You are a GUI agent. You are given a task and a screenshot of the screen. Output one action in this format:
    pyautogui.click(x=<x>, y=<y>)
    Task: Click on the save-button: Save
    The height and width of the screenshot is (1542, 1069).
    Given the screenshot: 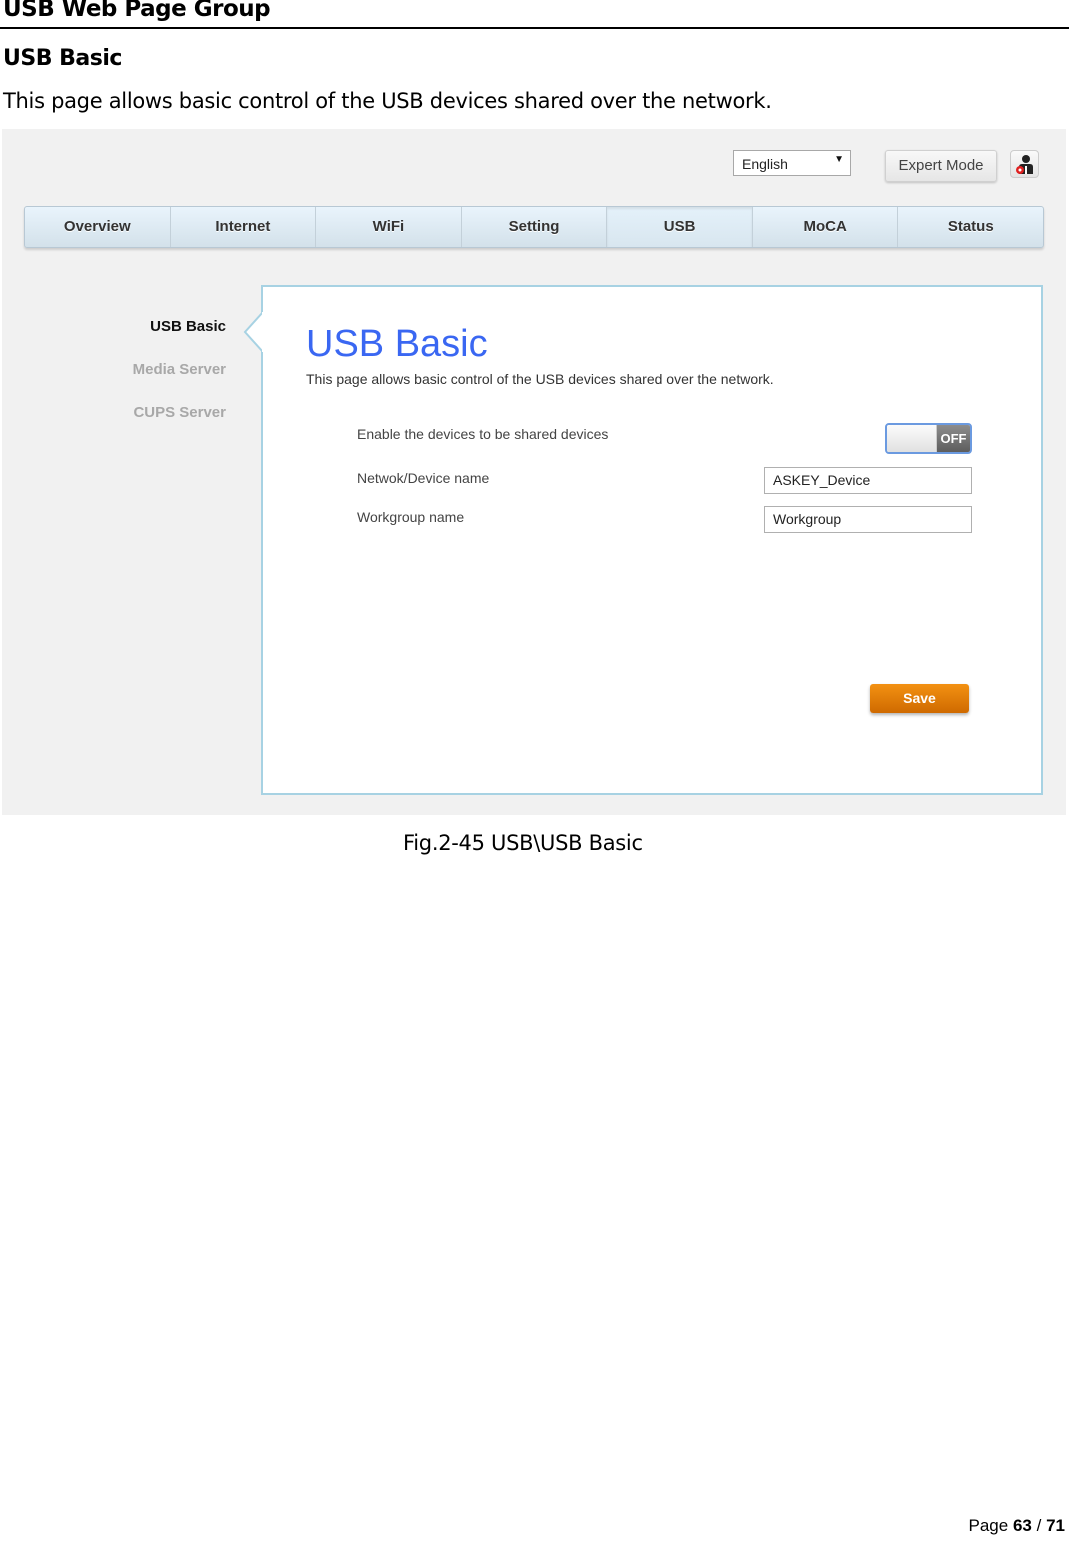 What is the action you would take?
    pyautogui.click(x=919, y=698)
    